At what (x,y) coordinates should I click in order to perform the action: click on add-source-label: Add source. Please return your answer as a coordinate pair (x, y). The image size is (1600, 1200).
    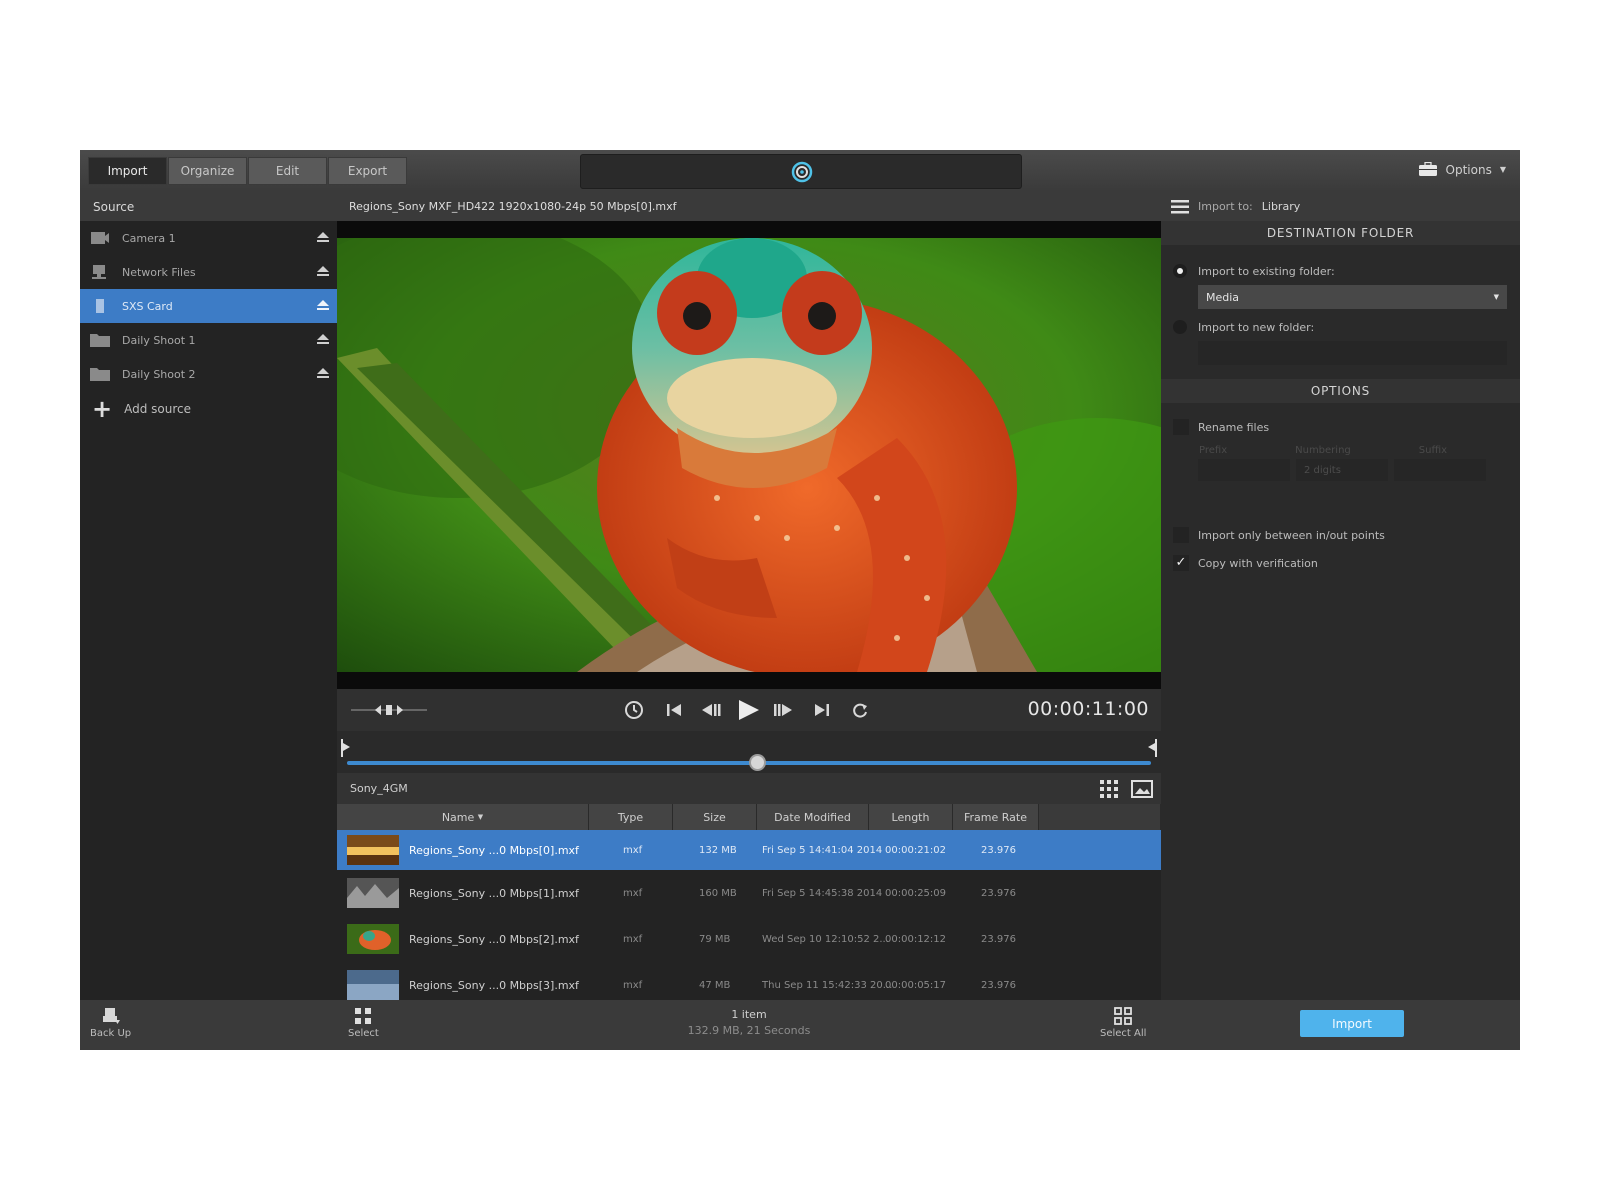
    Looking at the image, I should click on (158, 409).